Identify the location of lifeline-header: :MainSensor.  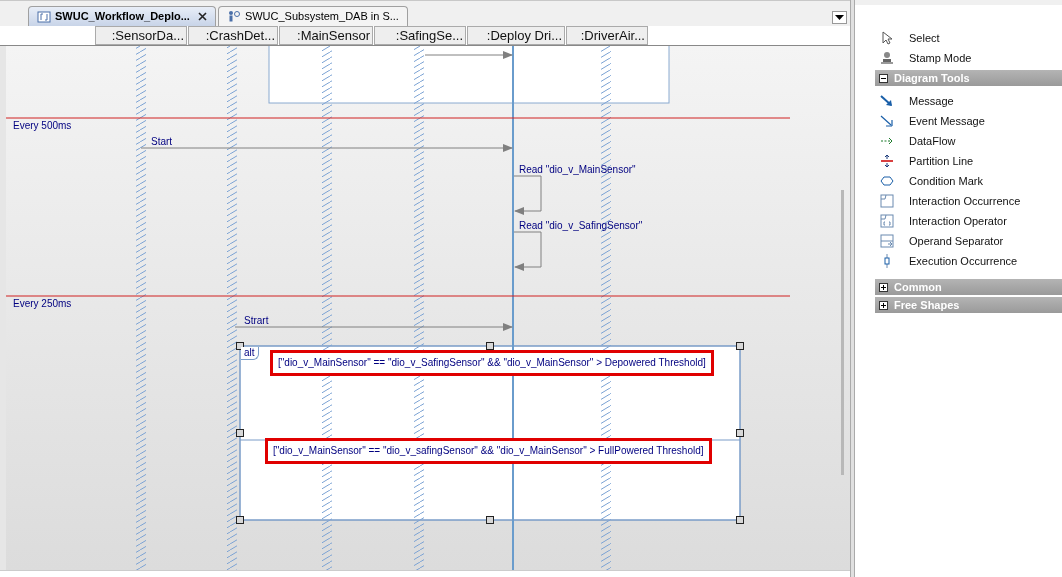
(326, 35).